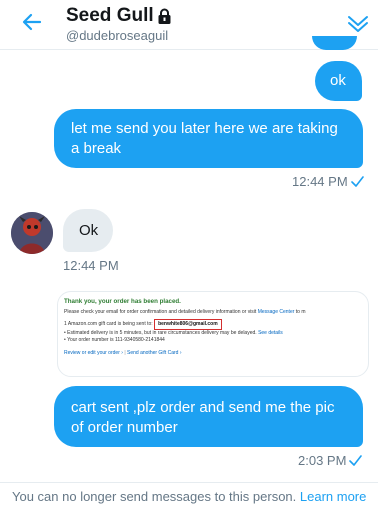 The width and height of the screenshot is (378, 514). What do you see at coordinates (154, 353) in the screenshot?
I see `send-gift-card-link: Send another Gift Card ›` at bounding box center [154, 353].